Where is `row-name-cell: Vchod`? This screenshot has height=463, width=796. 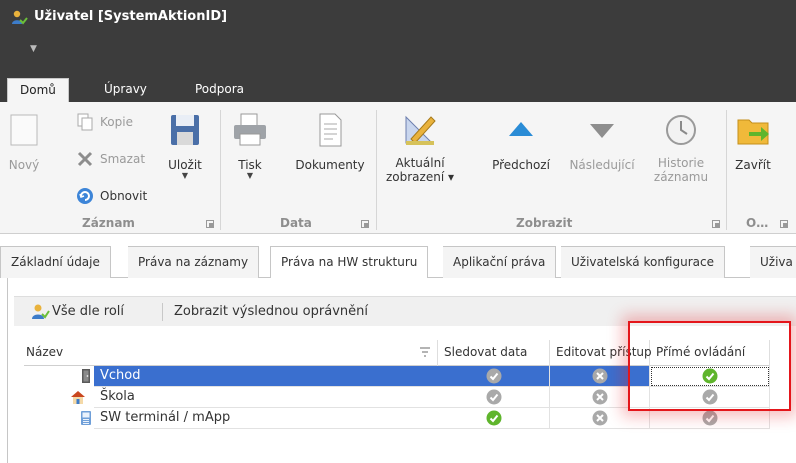
row-name-cell: Vchod is located at coordinates (266, 376).